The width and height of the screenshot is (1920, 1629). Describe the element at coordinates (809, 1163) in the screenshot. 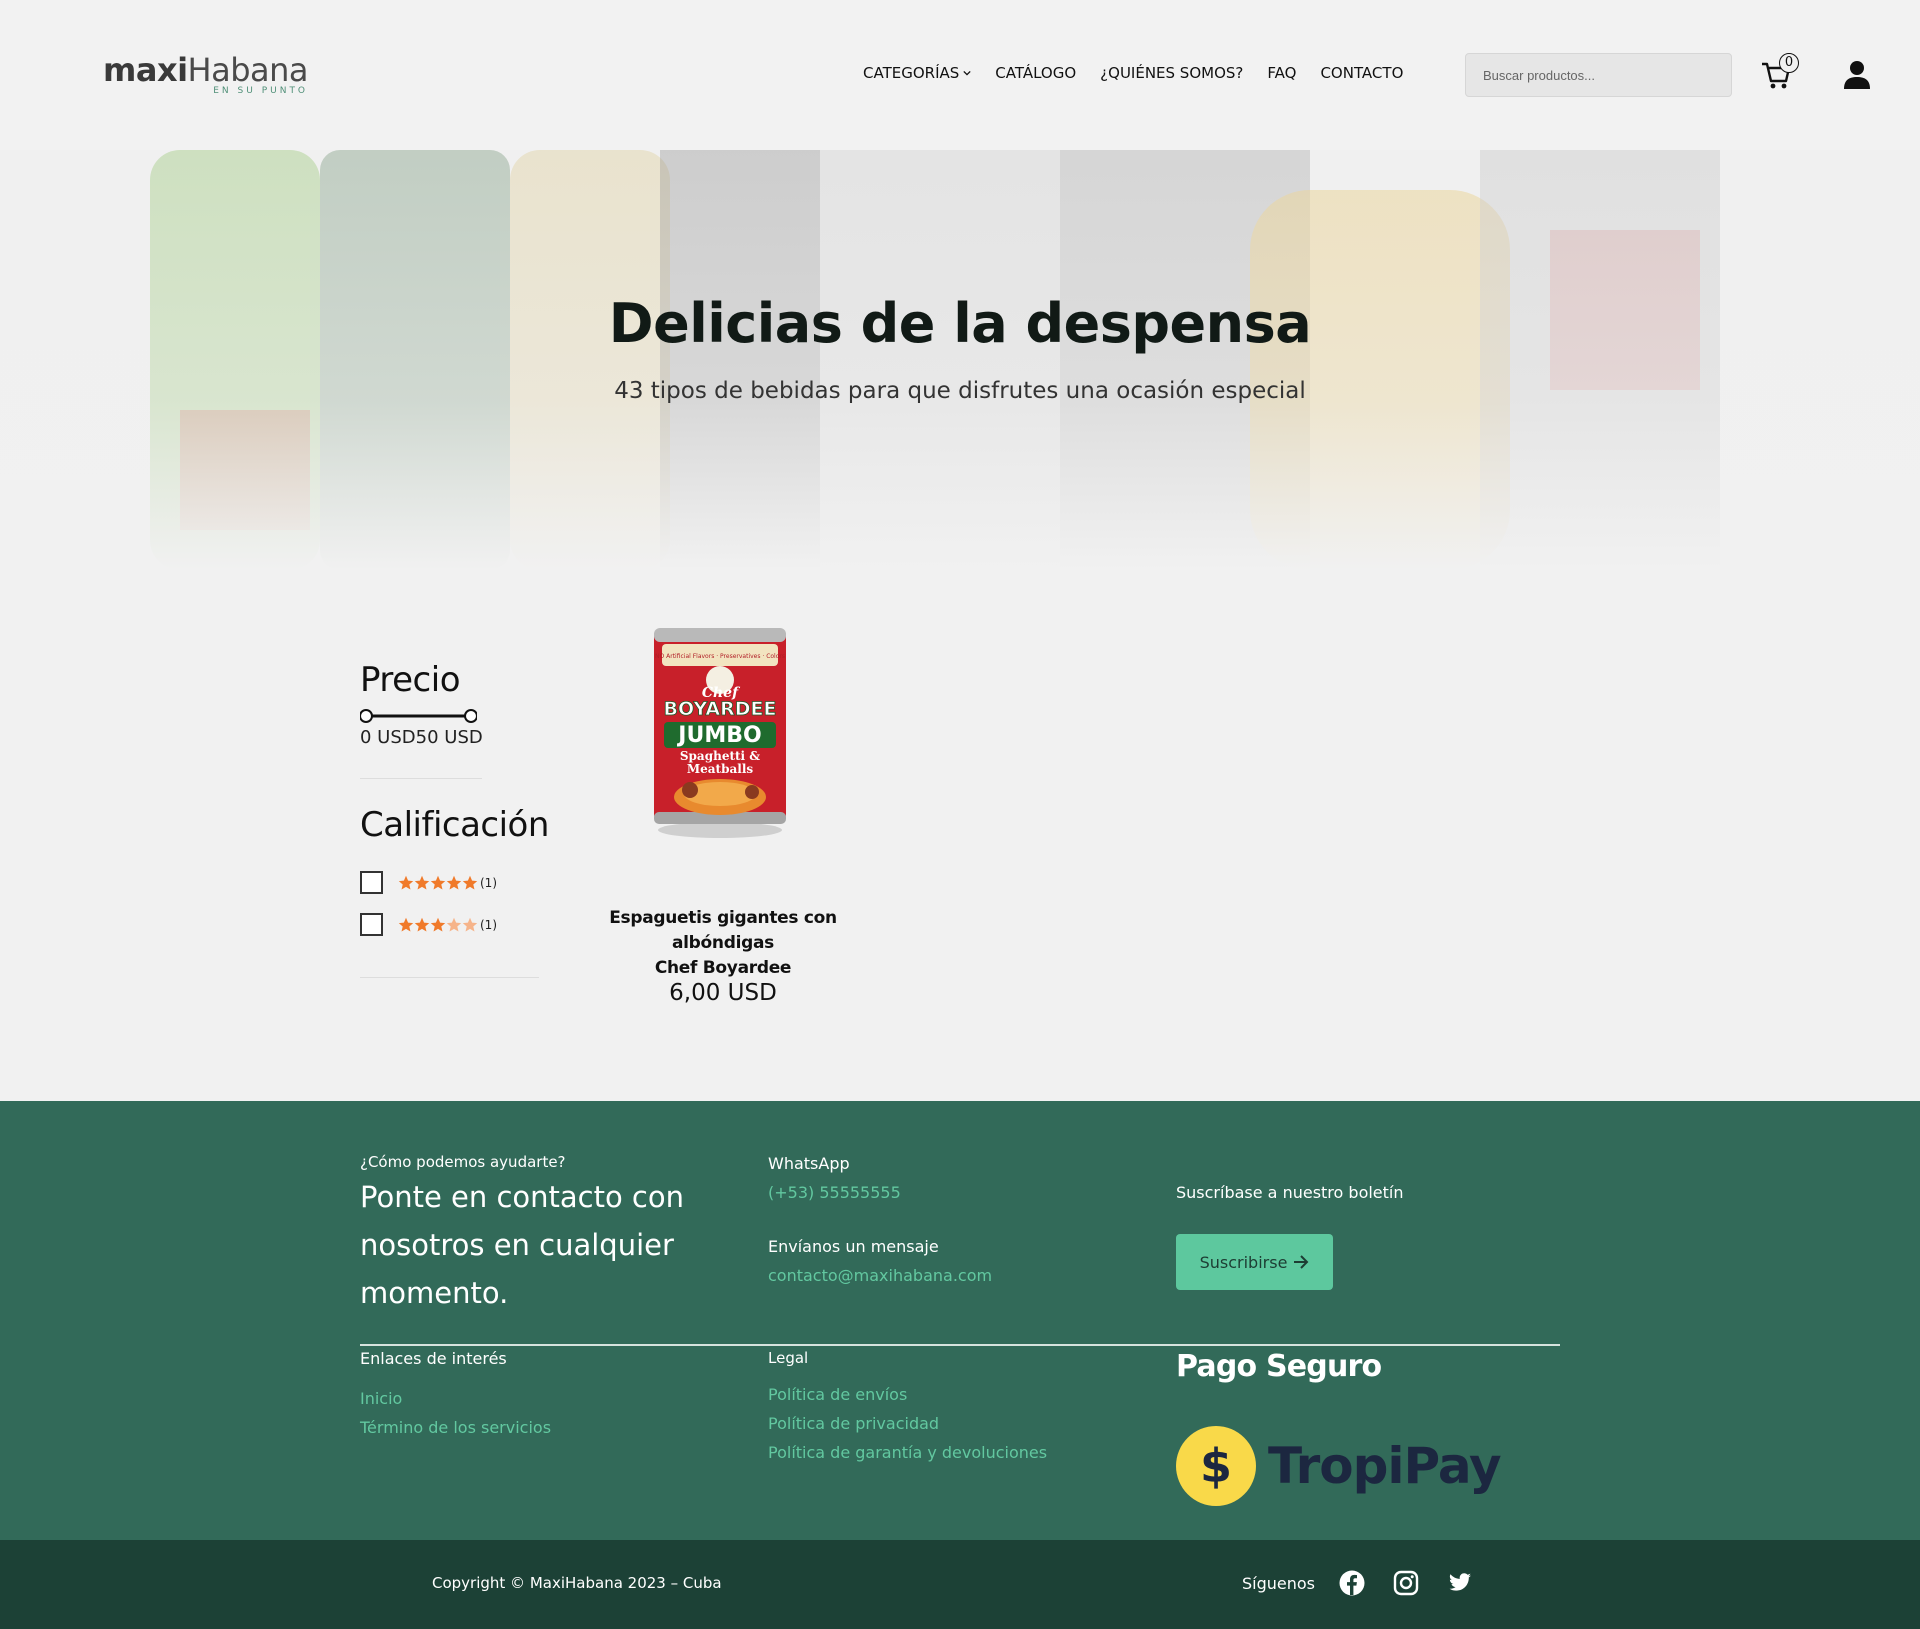

I see `whatsapp-label: WhatsApp` at that location.